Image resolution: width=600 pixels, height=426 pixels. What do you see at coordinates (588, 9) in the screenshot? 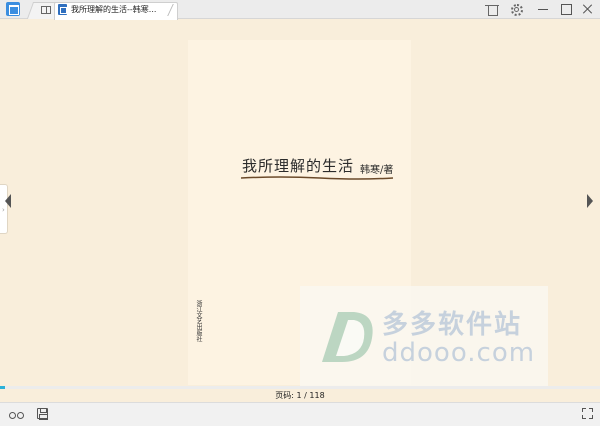
I see `close-icon` at bounding box center [588, 9].